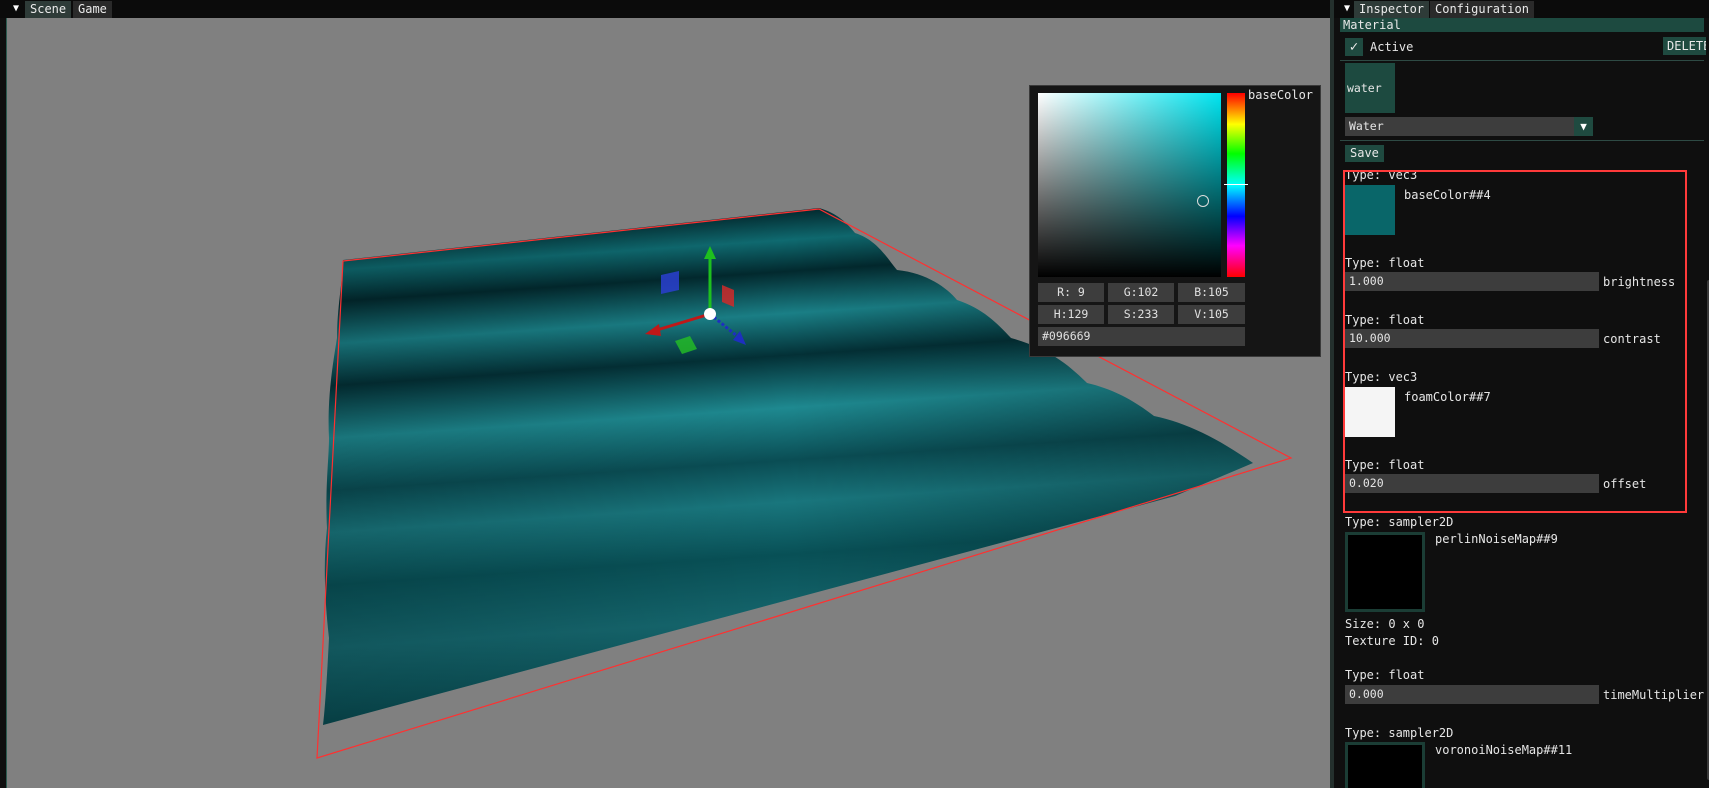  What do you see at coordinates (92, 9) in the screenshot?
I see `tab-game: Game` at bounding box center [92, 9].